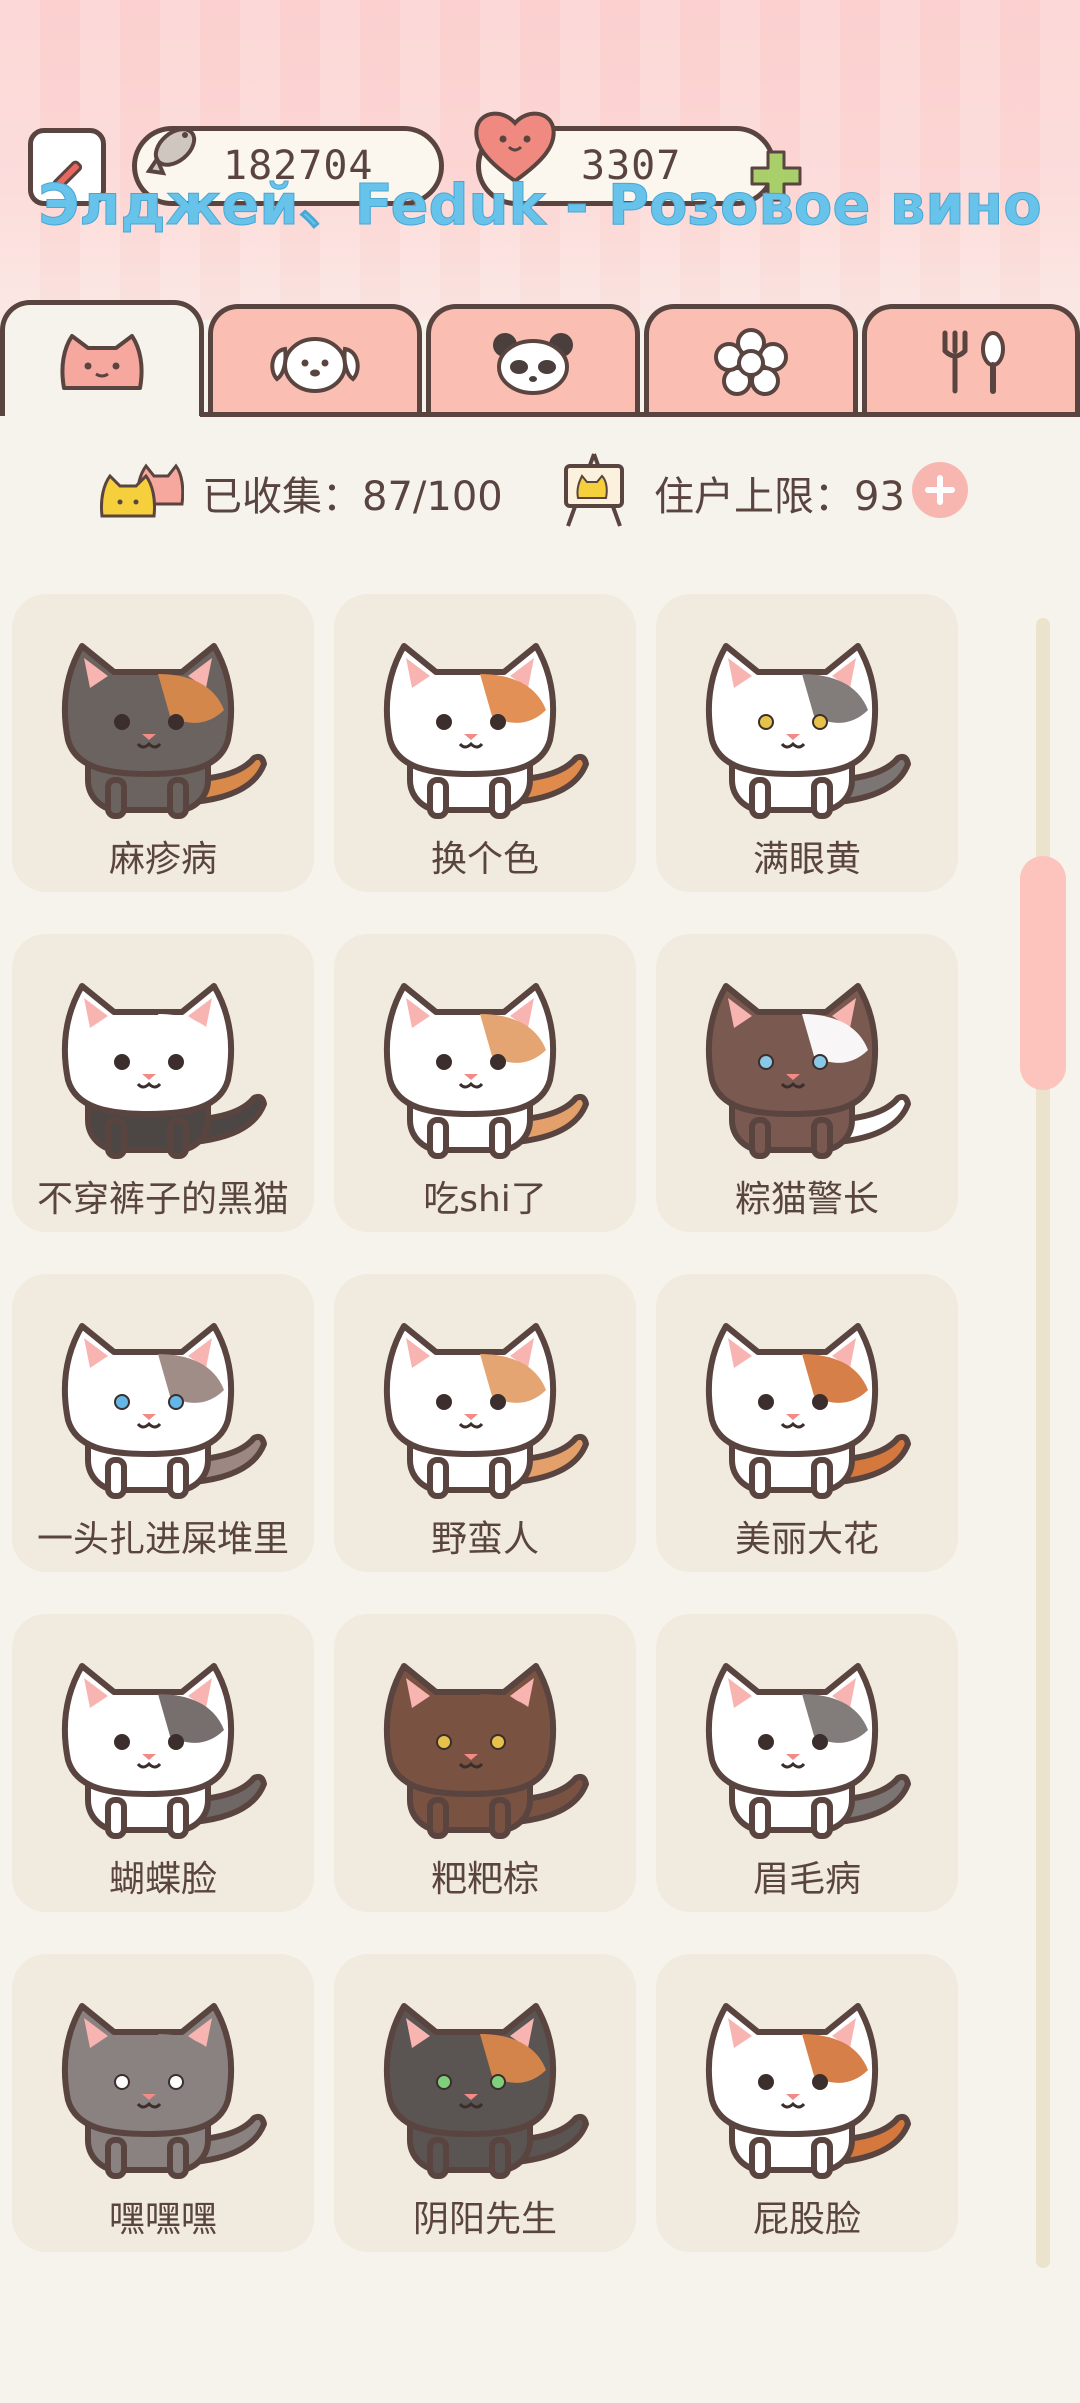 The width and height of the screenshot is (1080, 2403). What do you see at coordinates (102, 361) in the screenshot?
I see `cat-face-icon` at bounding box center [102, 361].